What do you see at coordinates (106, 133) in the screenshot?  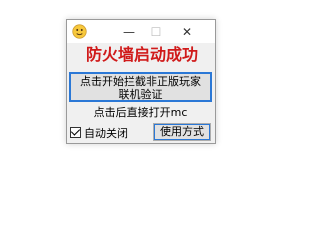 I see `auto-close-label: 自动关闭` at bounding box center [106, 133].